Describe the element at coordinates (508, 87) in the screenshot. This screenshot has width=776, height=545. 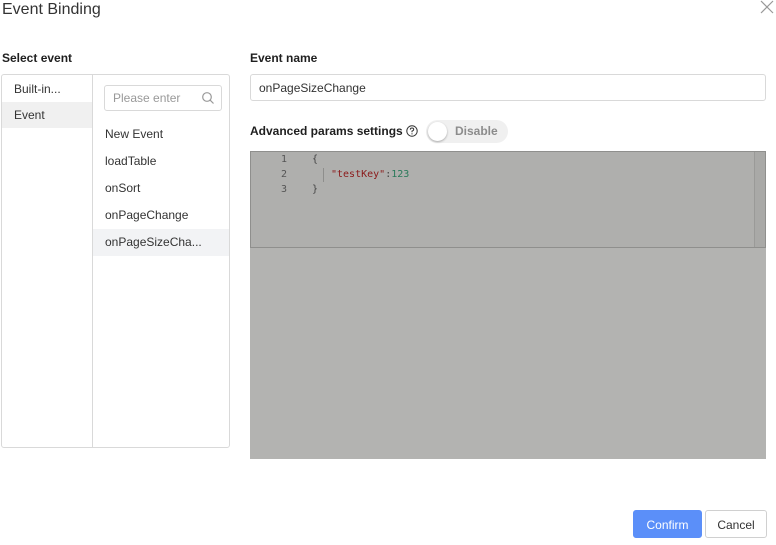
I see `event-name-input` at that location.